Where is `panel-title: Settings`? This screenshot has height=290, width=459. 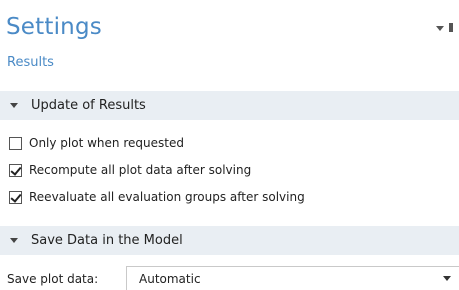
panel-title: Settings is located at coordinates (54, 27).